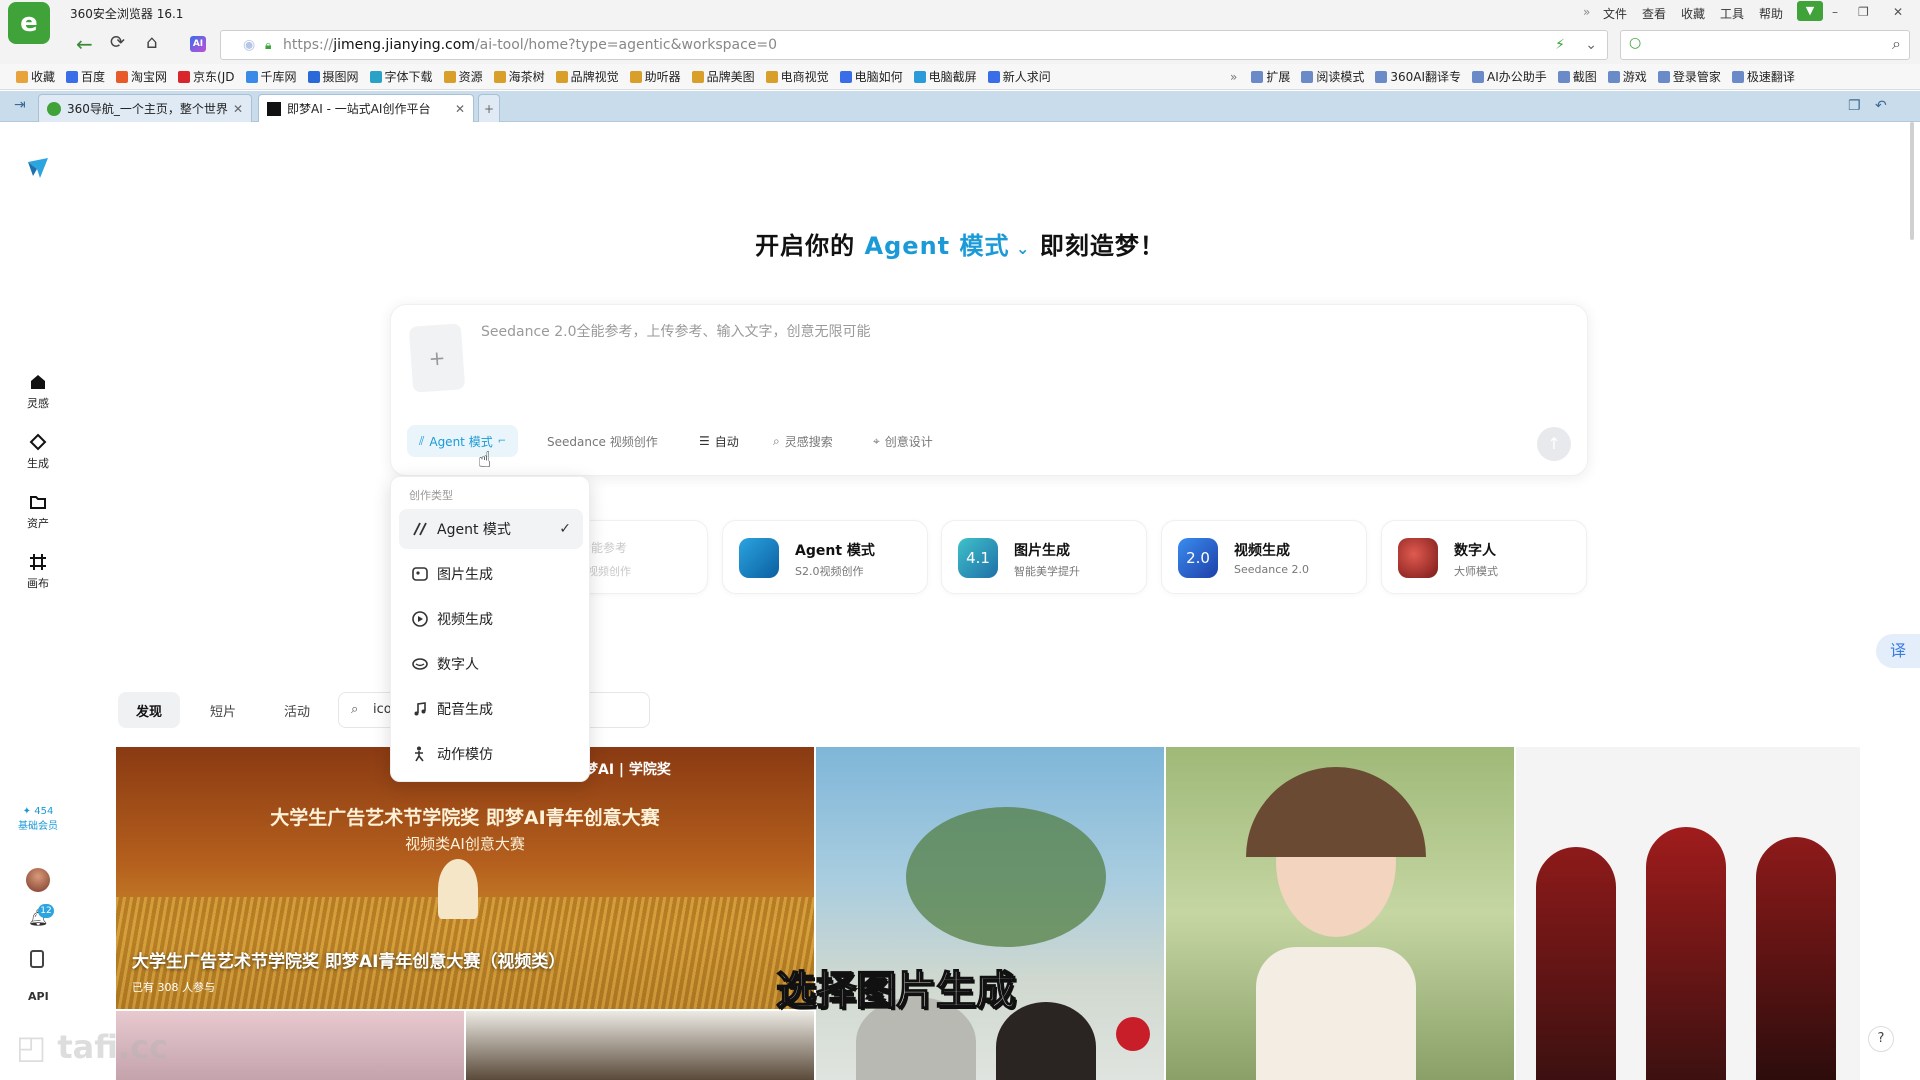 The image size is (1920, 1080). Describe the element at coordinates (437, 358) in the screenshot. I see `upload-reference-button: +` at that location.